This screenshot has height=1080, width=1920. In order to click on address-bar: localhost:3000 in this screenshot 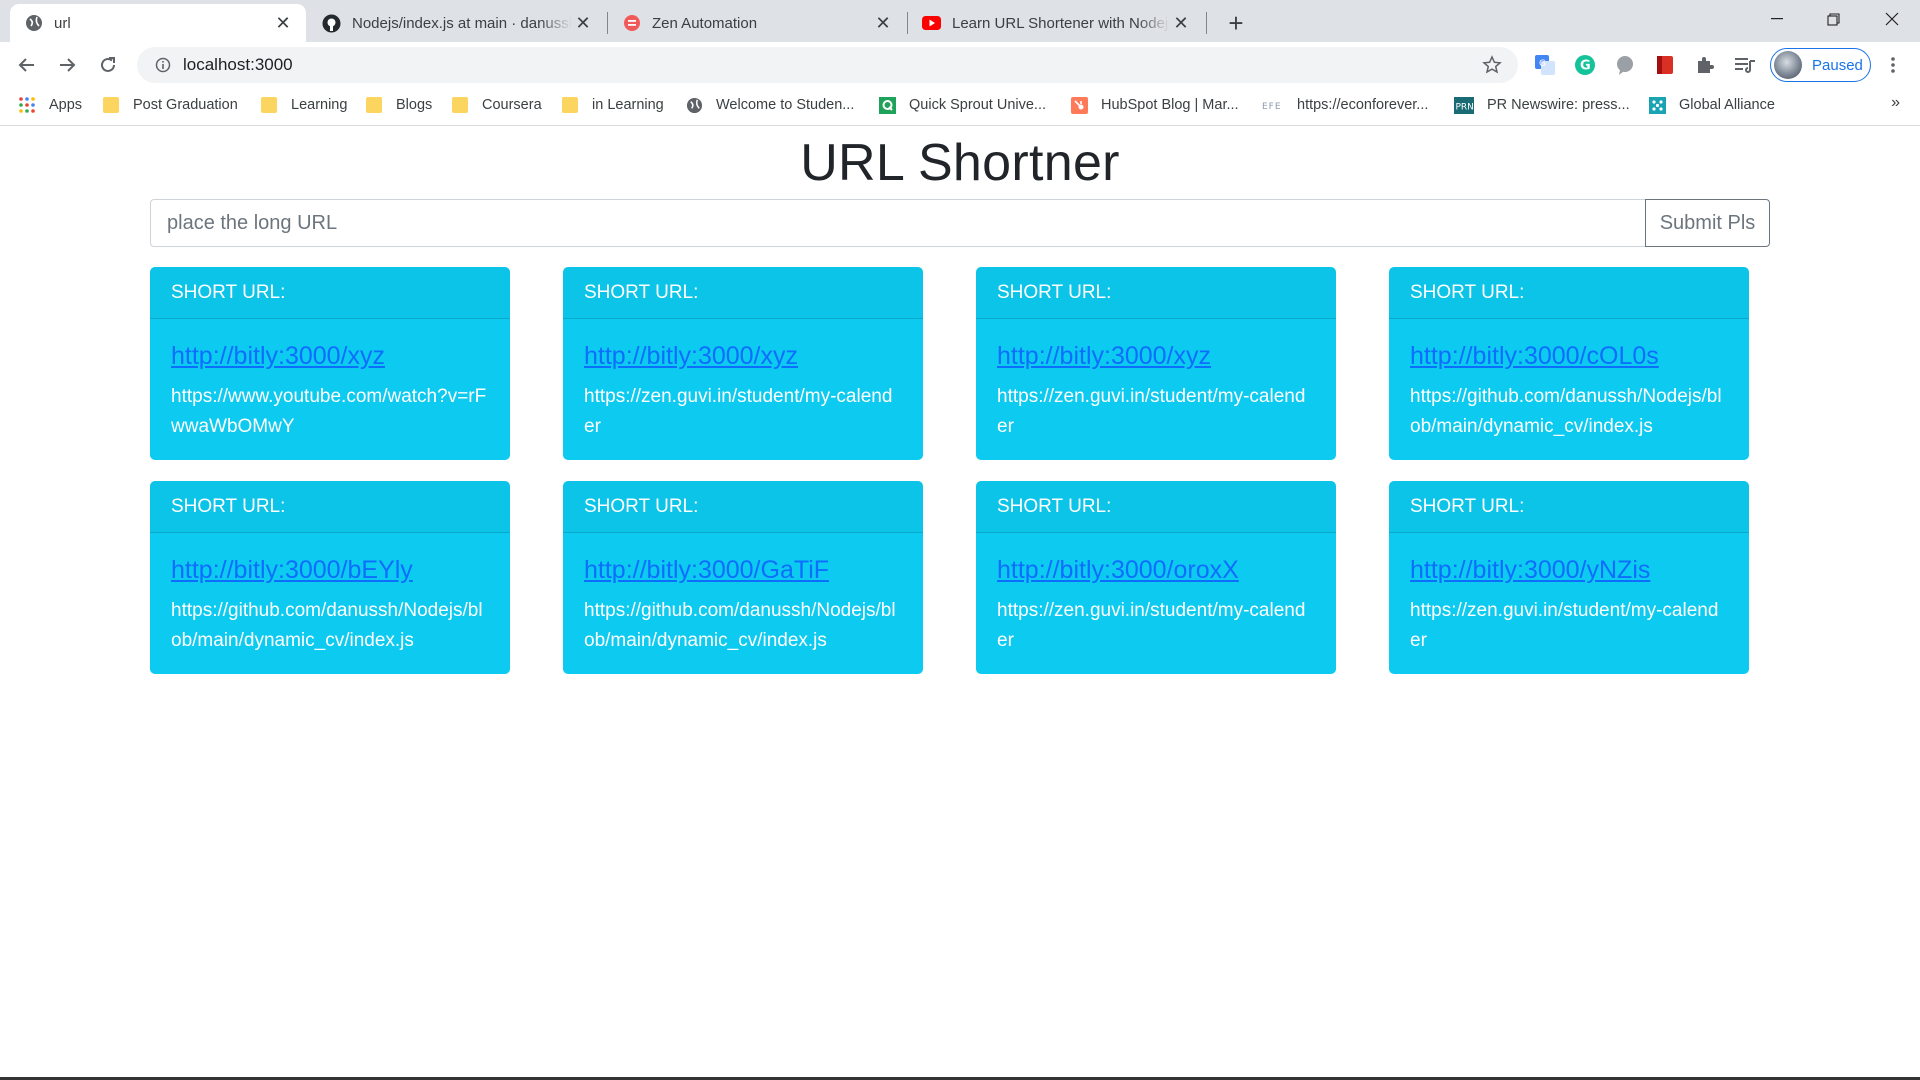, I will do `click(827, 65)`.